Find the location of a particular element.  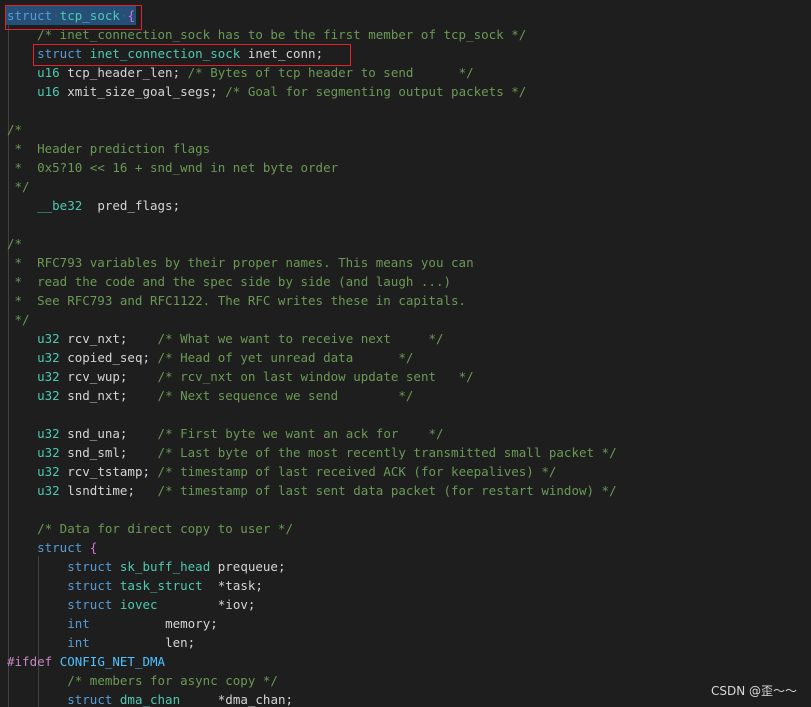

code-token: sk_buff_head is located at coordinates (165, 566).